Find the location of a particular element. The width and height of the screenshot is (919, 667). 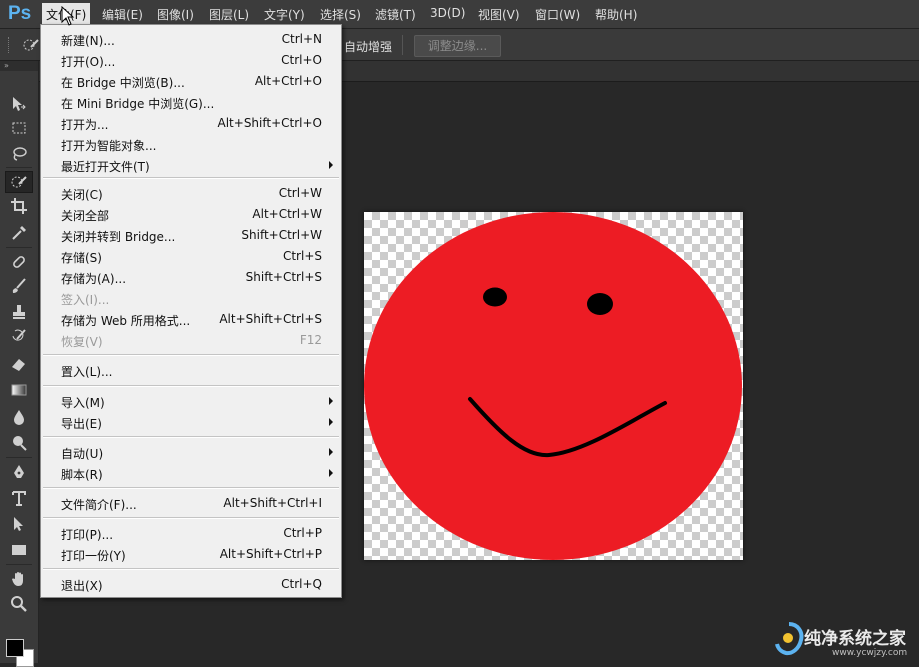

menu-image: 图像(I) is located at coordinates (175, 14).